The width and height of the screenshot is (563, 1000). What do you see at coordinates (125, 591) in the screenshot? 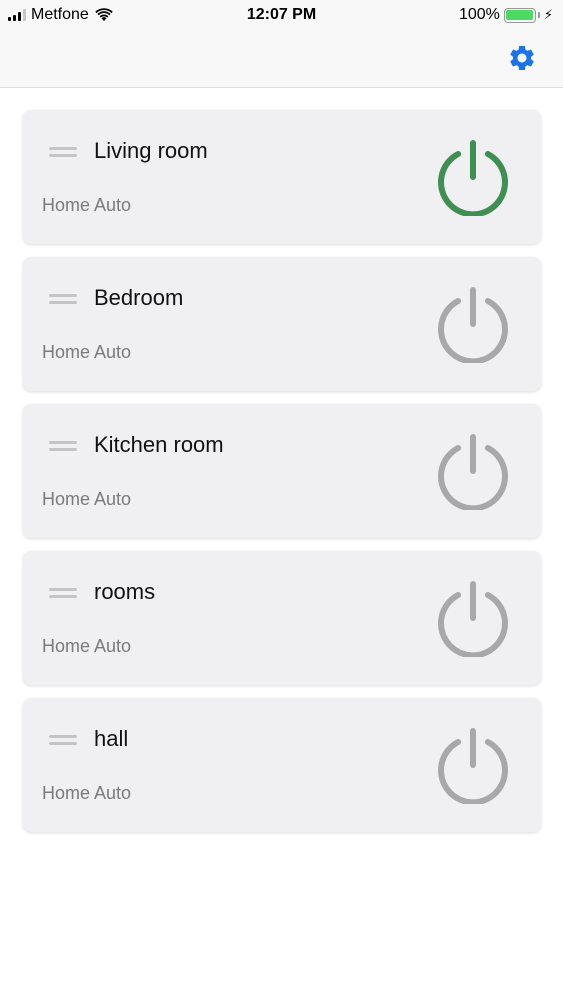
I see `room-name: rooms` at bounding box center [125, 591].